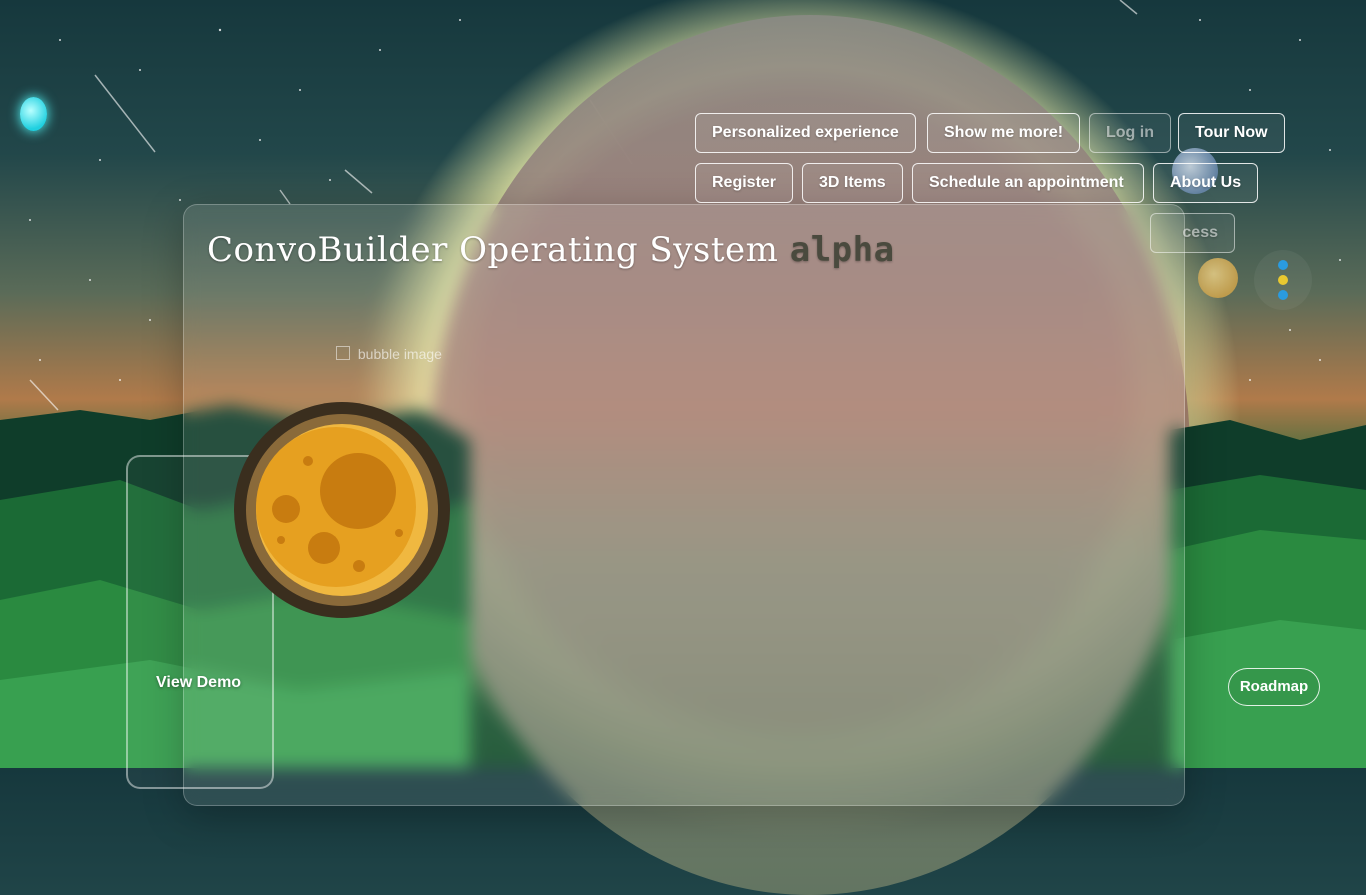 This screenshot has width=1366, height=895. I want to click on dot-top, so click(1283, 265).